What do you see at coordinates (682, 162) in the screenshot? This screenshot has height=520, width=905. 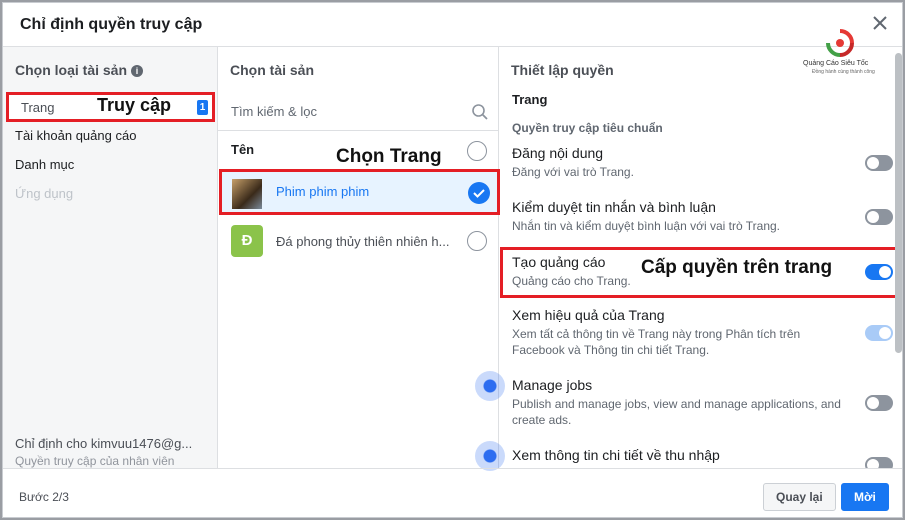 I see `permission-item: Đăng nội dung Đăng với vai trò Trang.` at bounding box center [682, 162].